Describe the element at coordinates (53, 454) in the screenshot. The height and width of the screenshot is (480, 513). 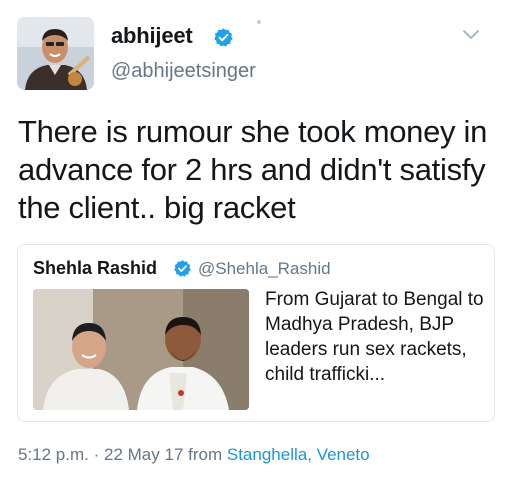
I see `tweet-time: 5:12 p.m.` at that location.